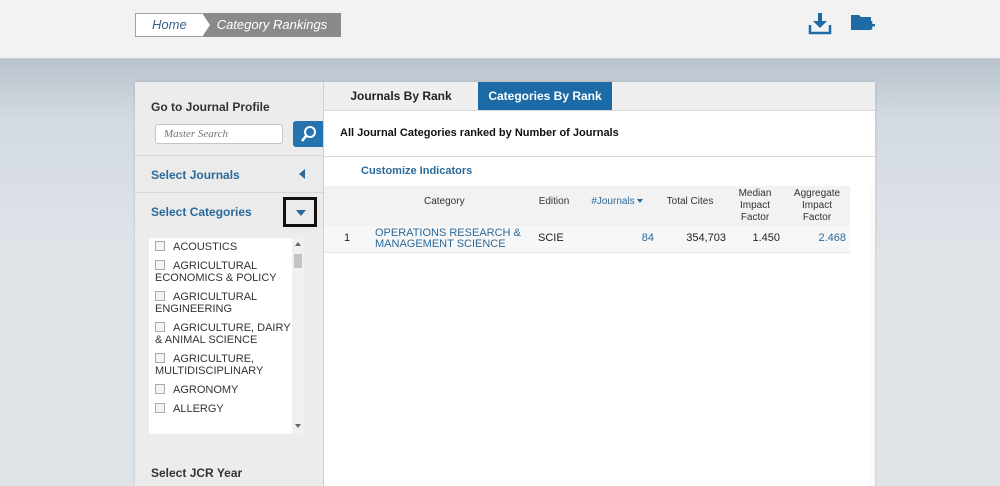  Describe the element at coordinates (617, 202) in the screenshot. I see `header-journals: #Journals` at that location.